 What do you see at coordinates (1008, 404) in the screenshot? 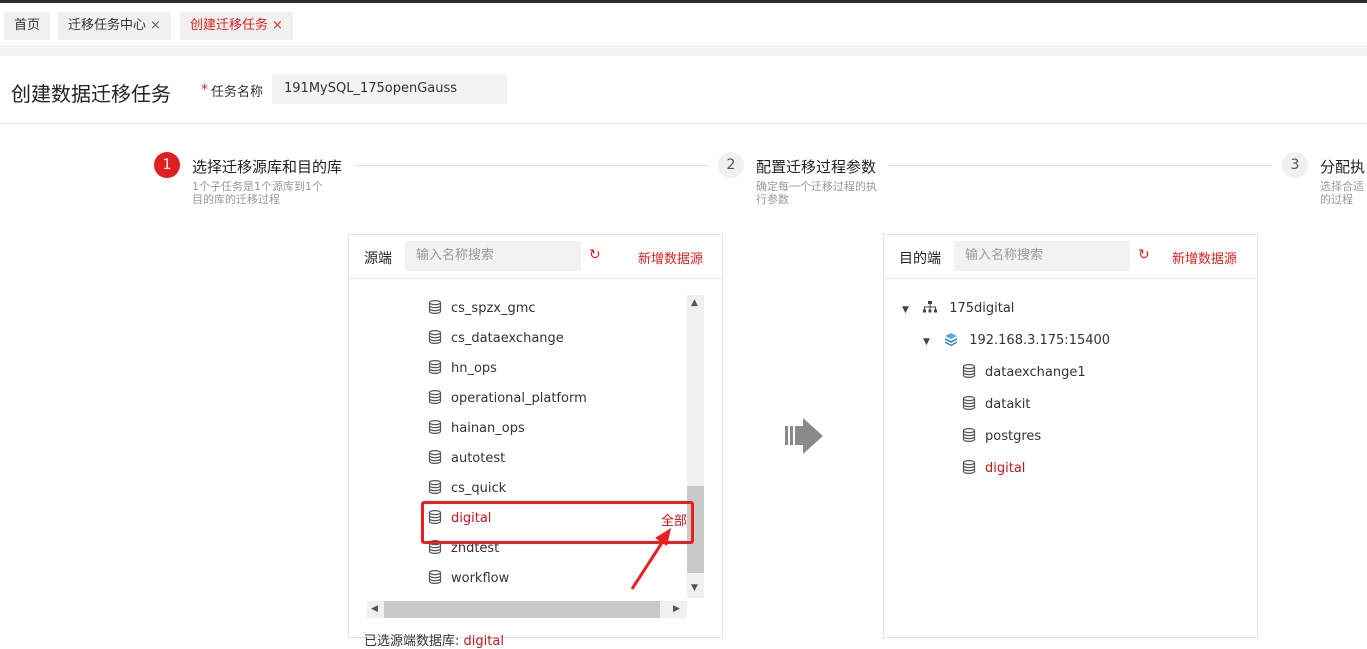
I see `database-name: datakit` at bounding box center [1008, 404].